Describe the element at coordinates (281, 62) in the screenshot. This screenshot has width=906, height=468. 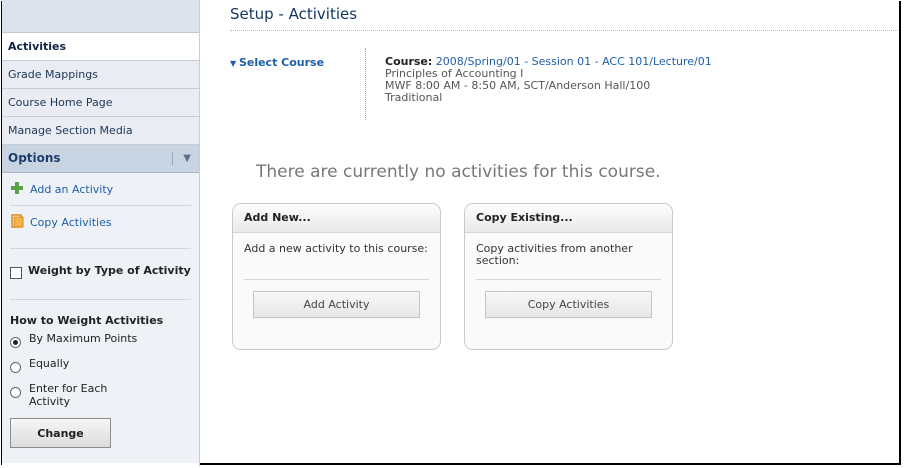
I see `select-course-label: Select Course` at that location.